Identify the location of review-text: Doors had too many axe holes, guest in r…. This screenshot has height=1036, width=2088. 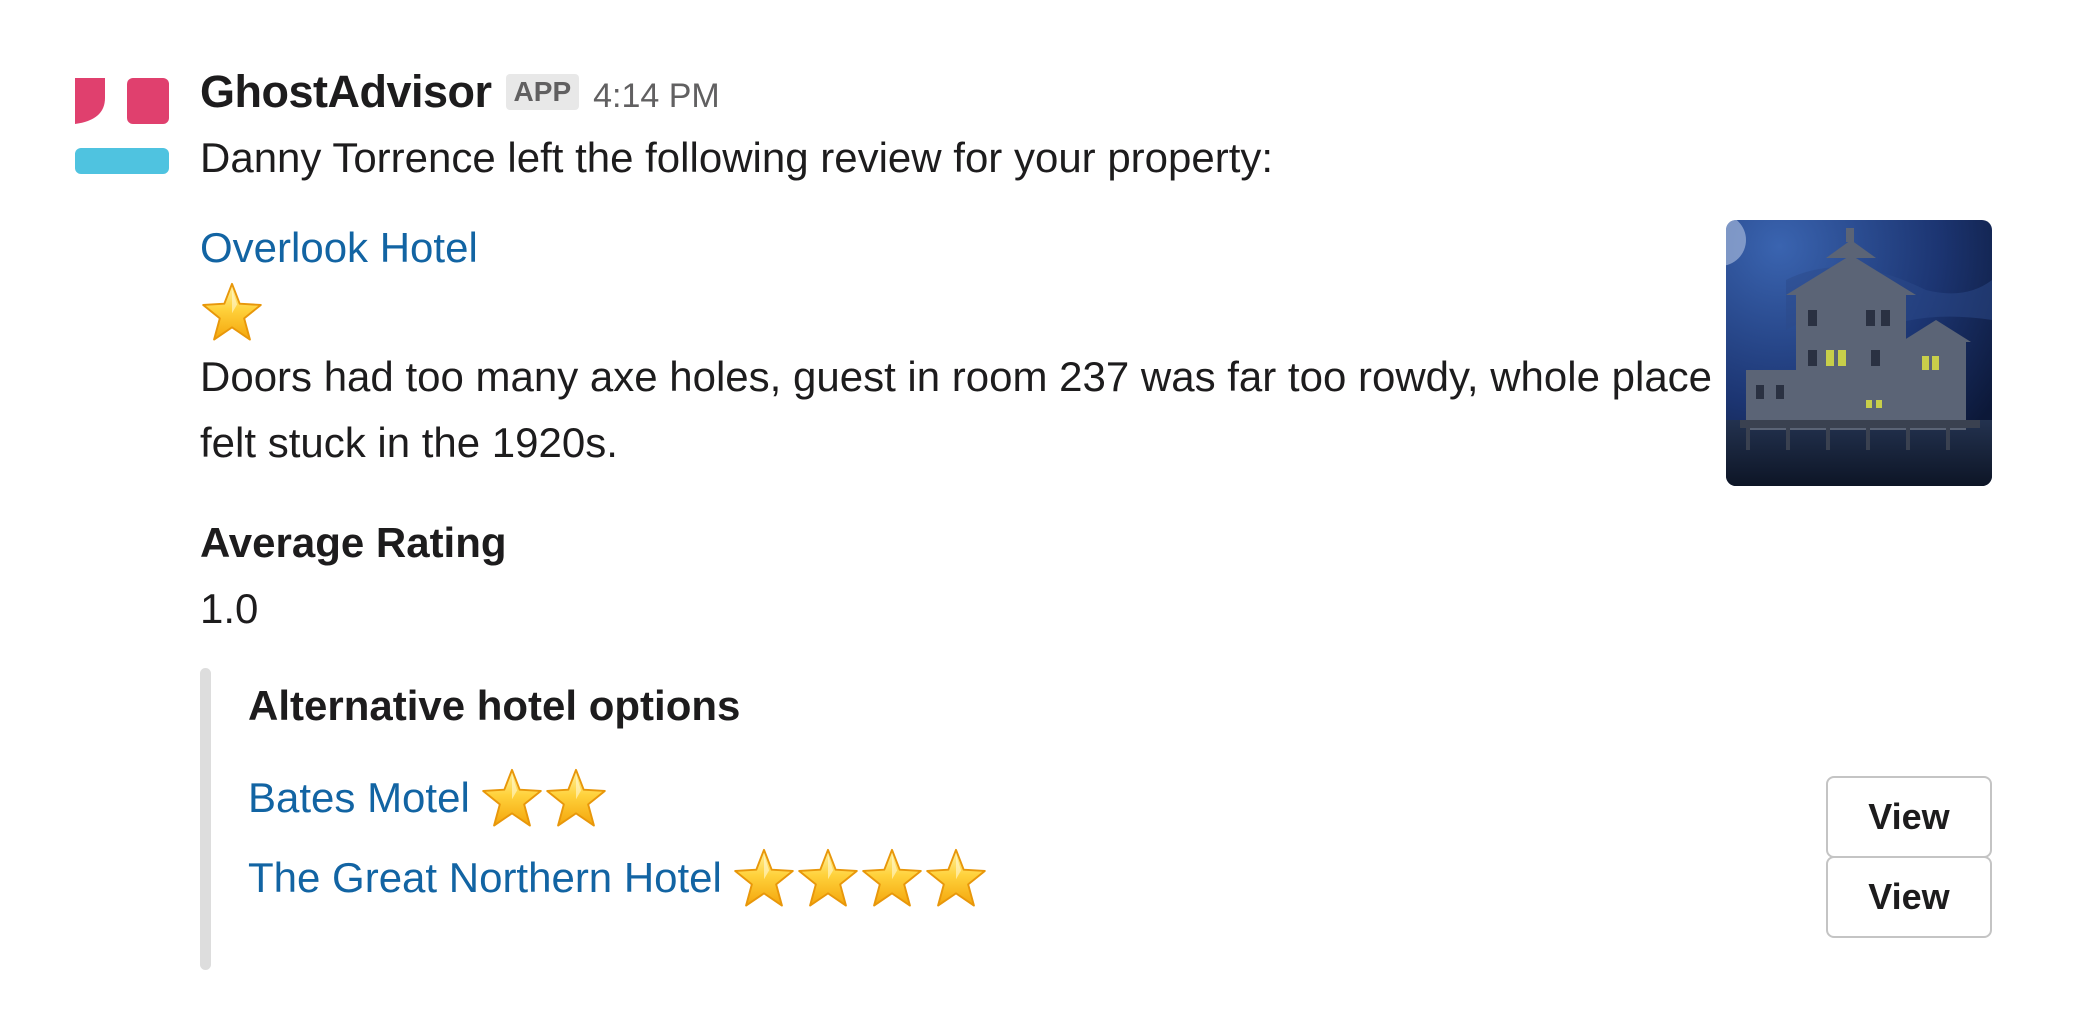
(956, 409).